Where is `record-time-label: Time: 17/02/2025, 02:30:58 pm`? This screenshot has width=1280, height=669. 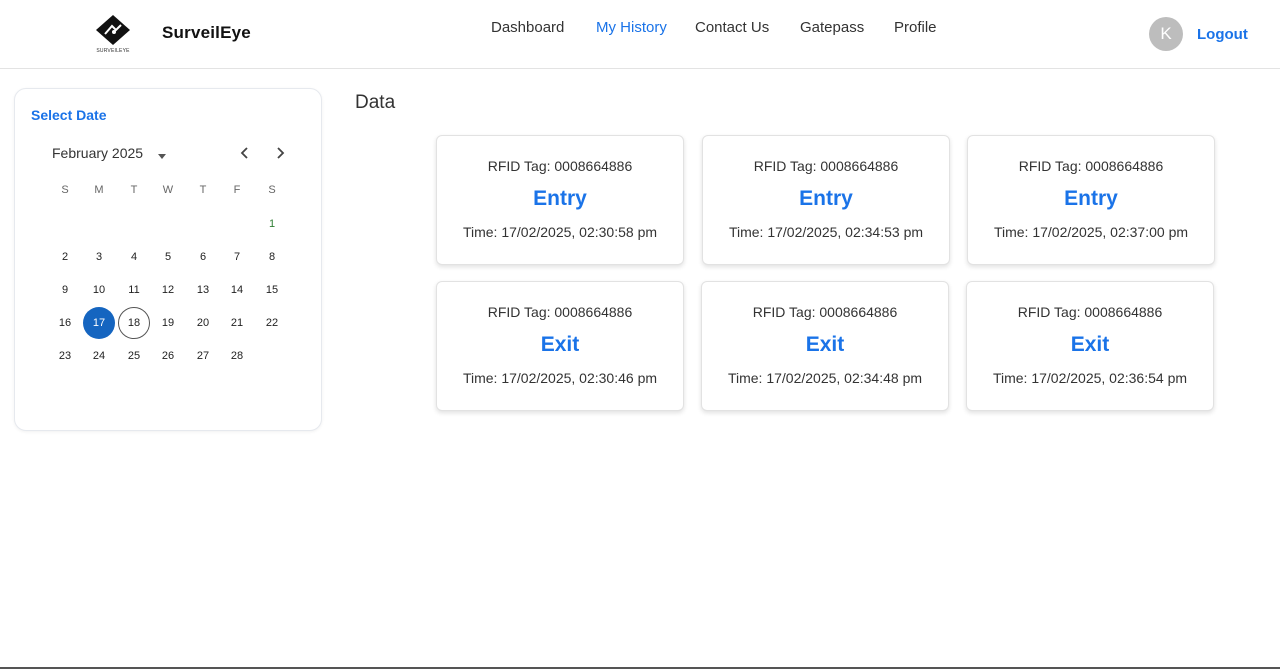 record-time-label: Time: 17/02/2025, 02:30:58 pm is located at coordinates (560, 232).